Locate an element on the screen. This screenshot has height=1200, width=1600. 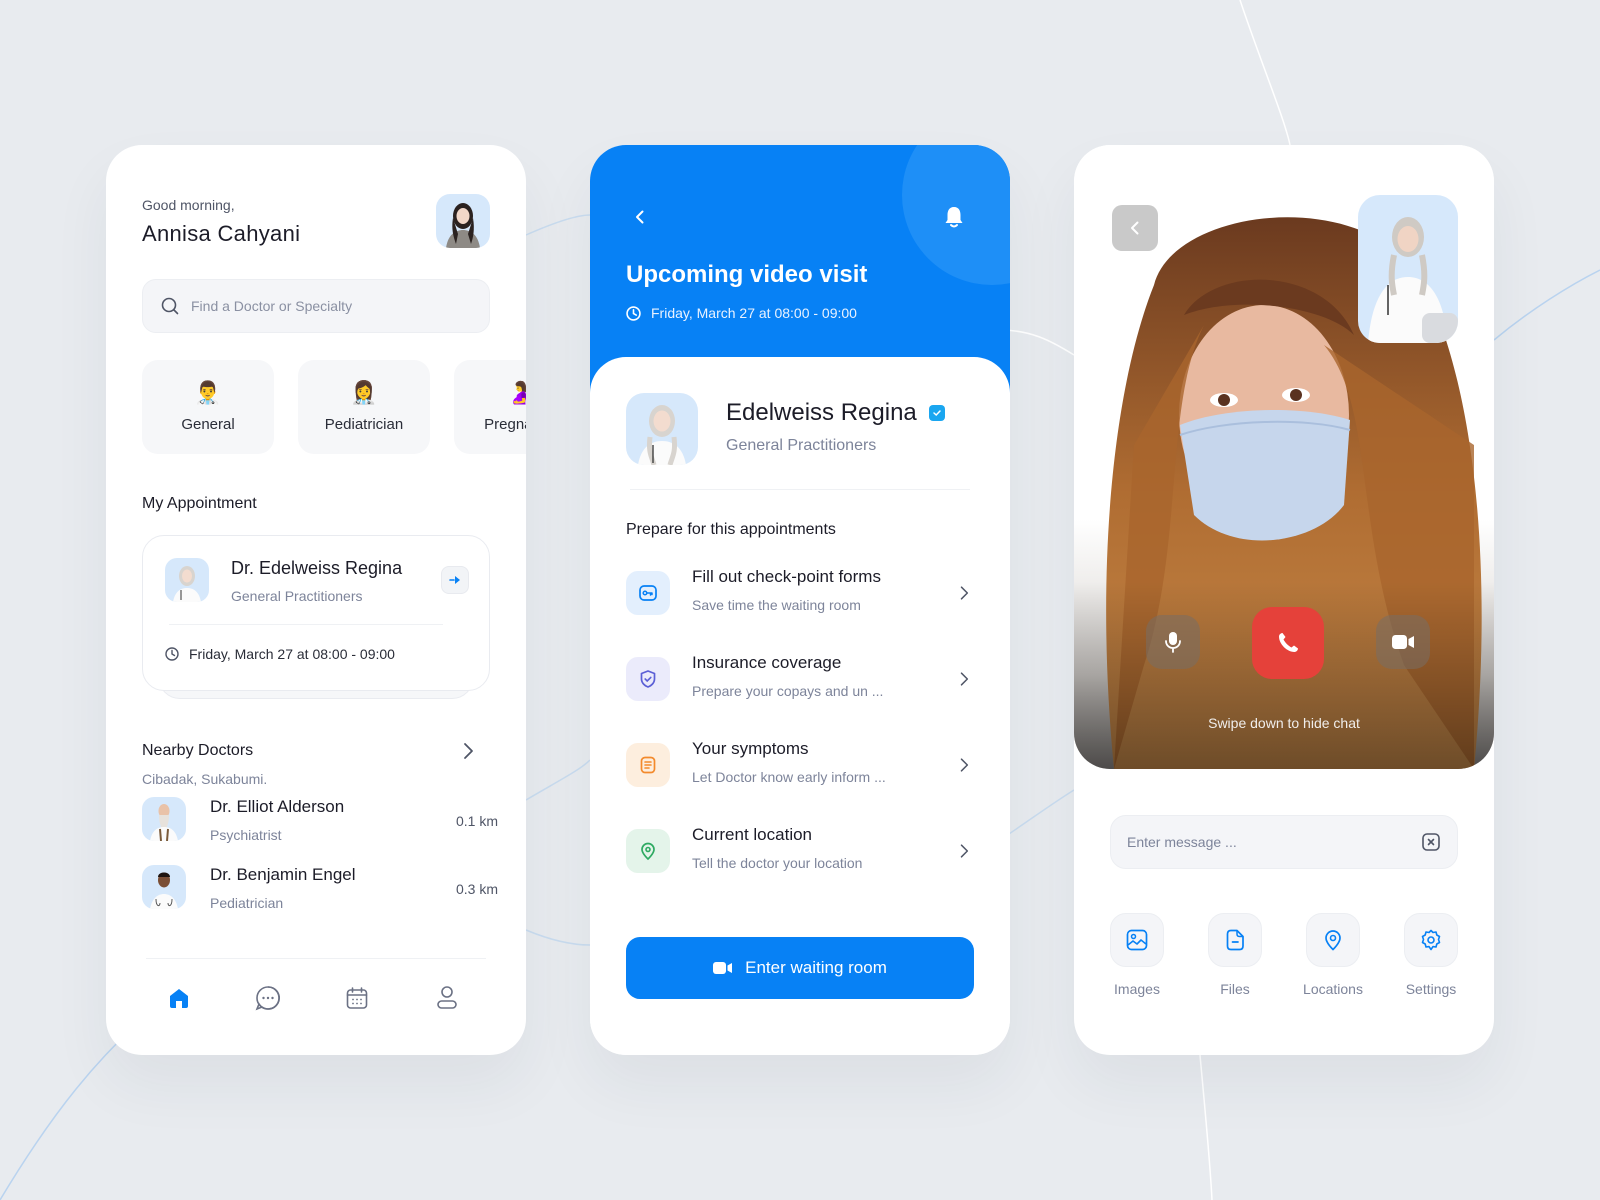
prep-item-title: Your symptoms is located at coordinates (750, 748).